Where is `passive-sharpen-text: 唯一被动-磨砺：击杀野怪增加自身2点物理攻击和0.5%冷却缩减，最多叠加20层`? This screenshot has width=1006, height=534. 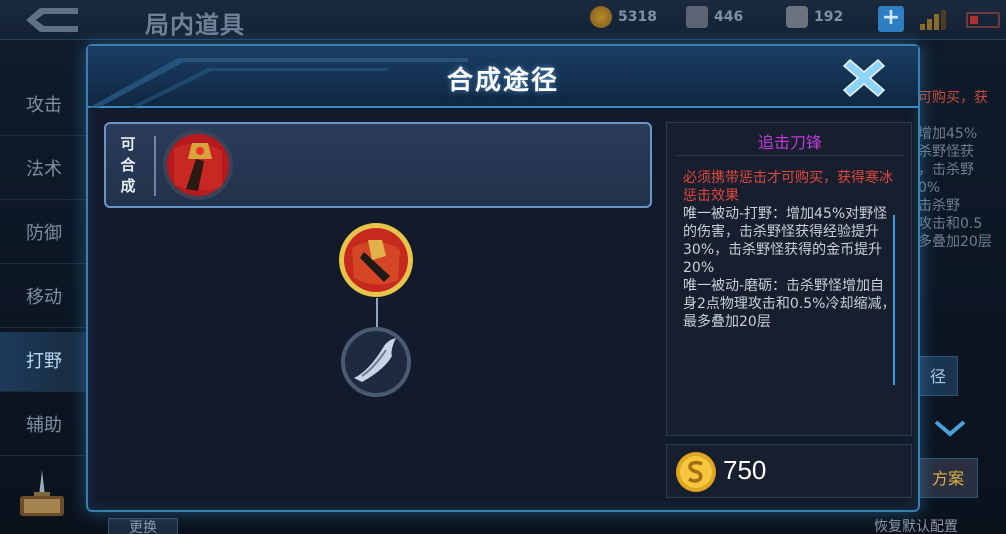
passive-sharpen-text: 唯一被动-磨砺：击杀野怪增加自身2点物理攻击和0.5%冷却缩减，最多叠加20层 is located at coordinates (789, 304).